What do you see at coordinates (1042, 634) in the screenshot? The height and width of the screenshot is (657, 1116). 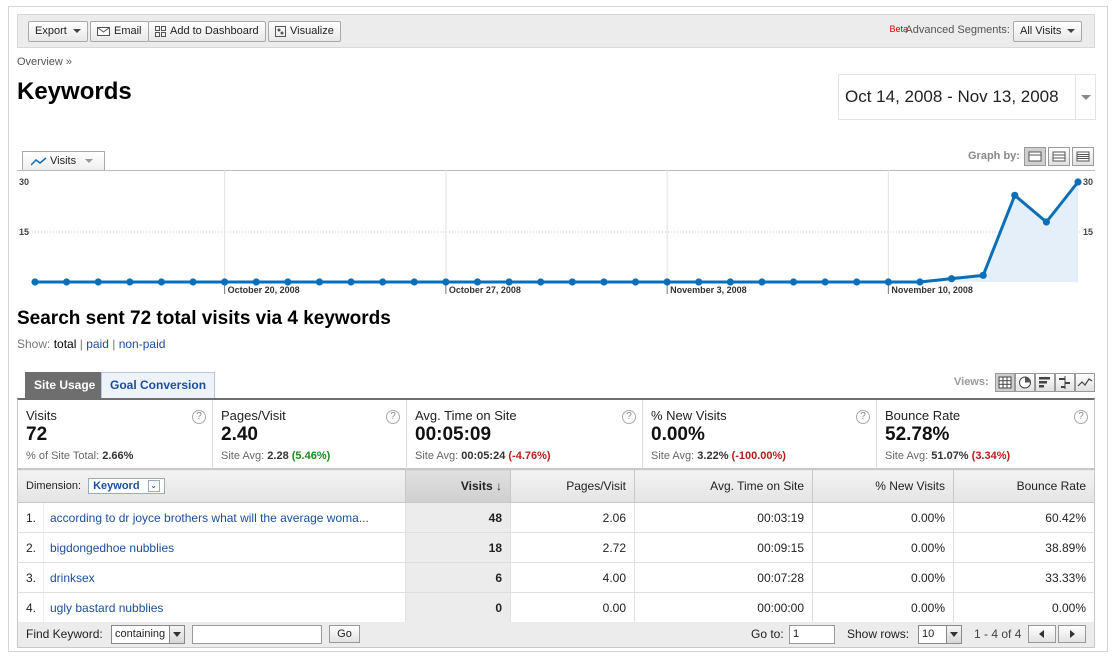 I see `prev-page-button` at bounding box center [1042, 634].